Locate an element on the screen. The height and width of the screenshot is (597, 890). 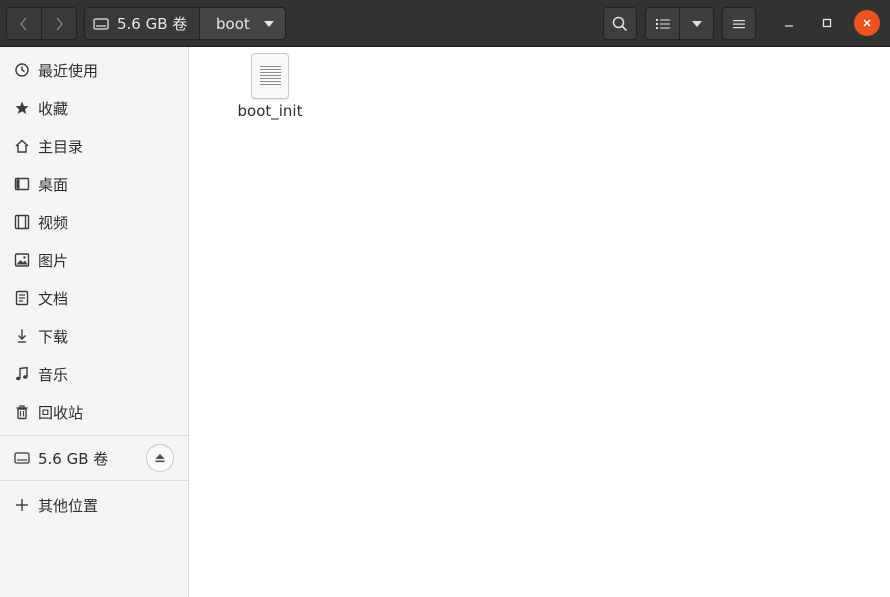
forward-button is located at coordinates (58, 23).